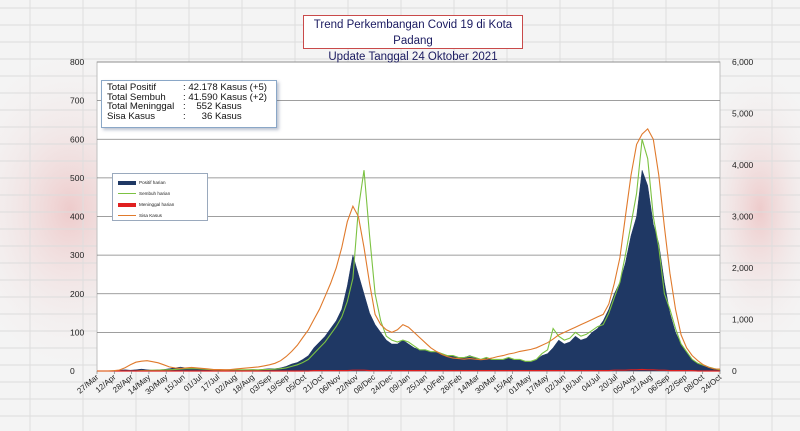  What do you see at coordinates (212, 116) in the screenshot?
I see `stat-value: : 36 Kasus` at bounding box center [212, 116].